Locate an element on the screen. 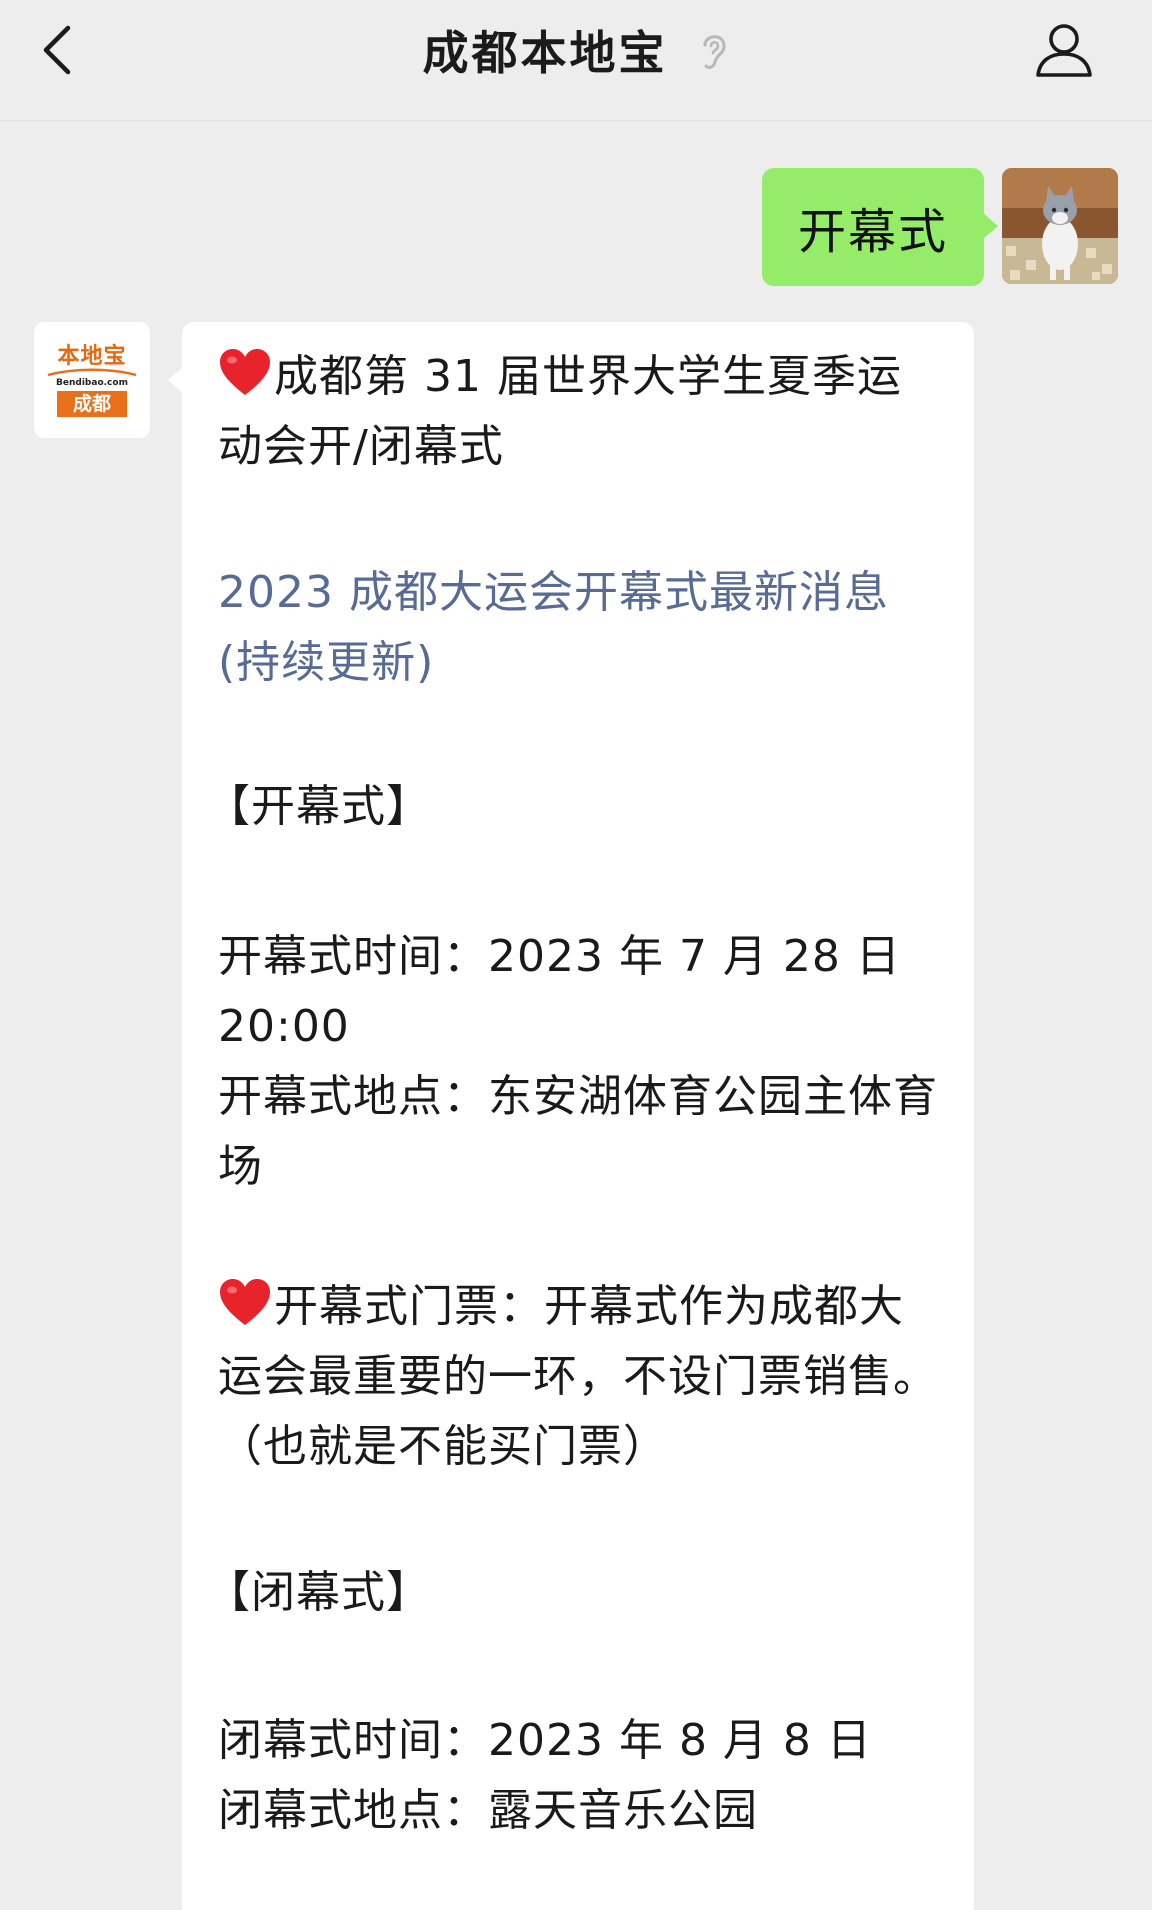  person-icon is located at coordinates (1064, 50).